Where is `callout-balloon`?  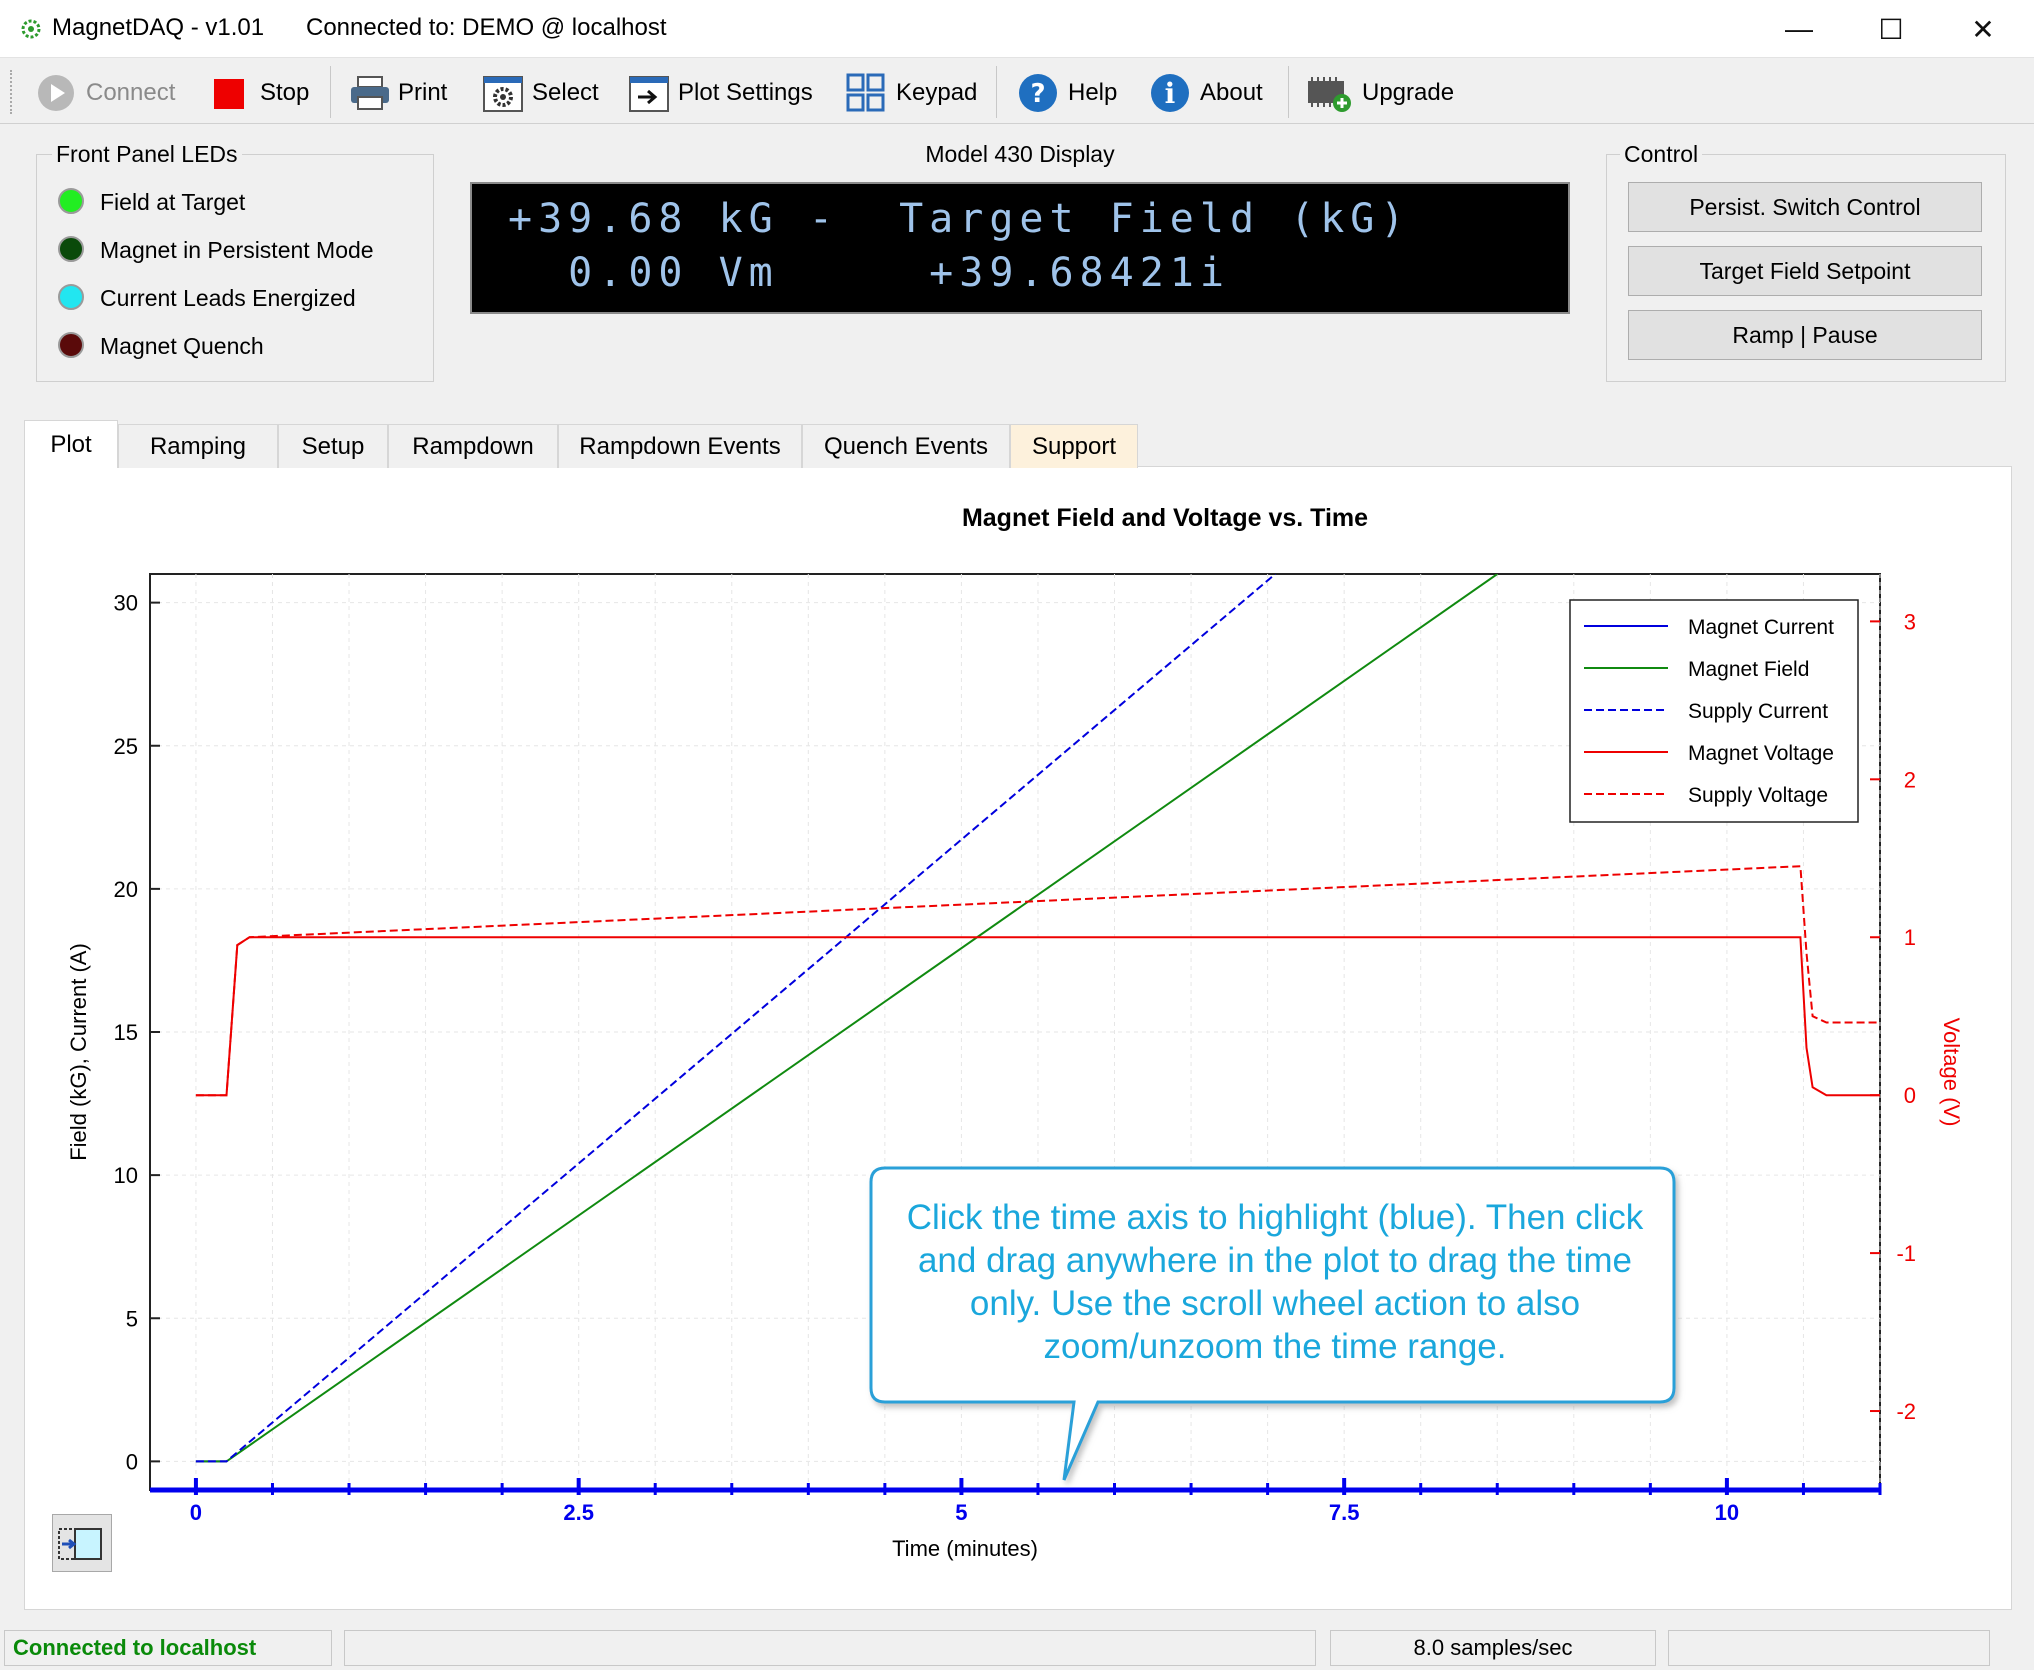 callout-balloon is located at coordinates (1272, 1323).